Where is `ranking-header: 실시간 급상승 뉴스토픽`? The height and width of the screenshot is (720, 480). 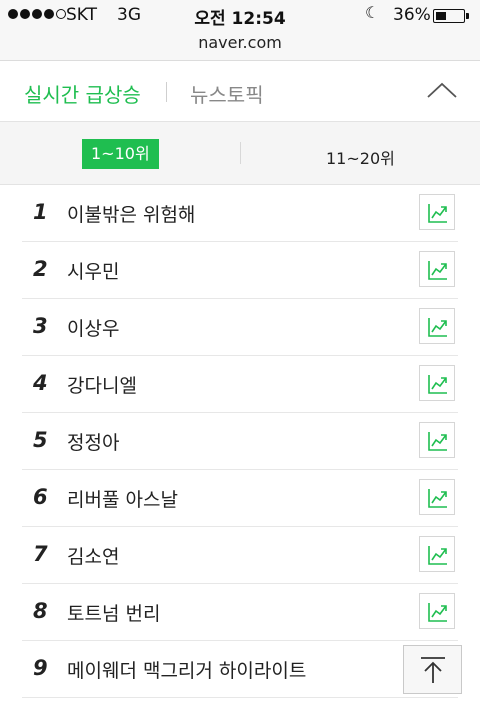
ranking-header: 실시간 급상승 뉴스토픽 is located at coordinates (240, 91).